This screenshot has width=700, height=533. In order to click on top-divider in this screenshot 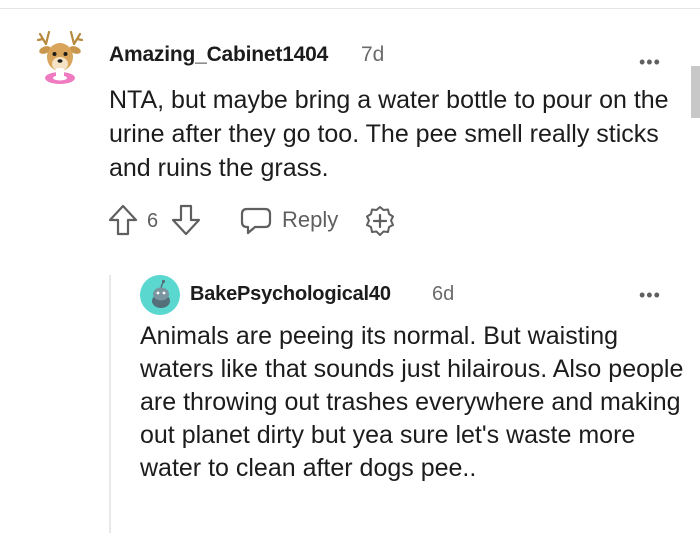, I will do `click(350, 4)`.